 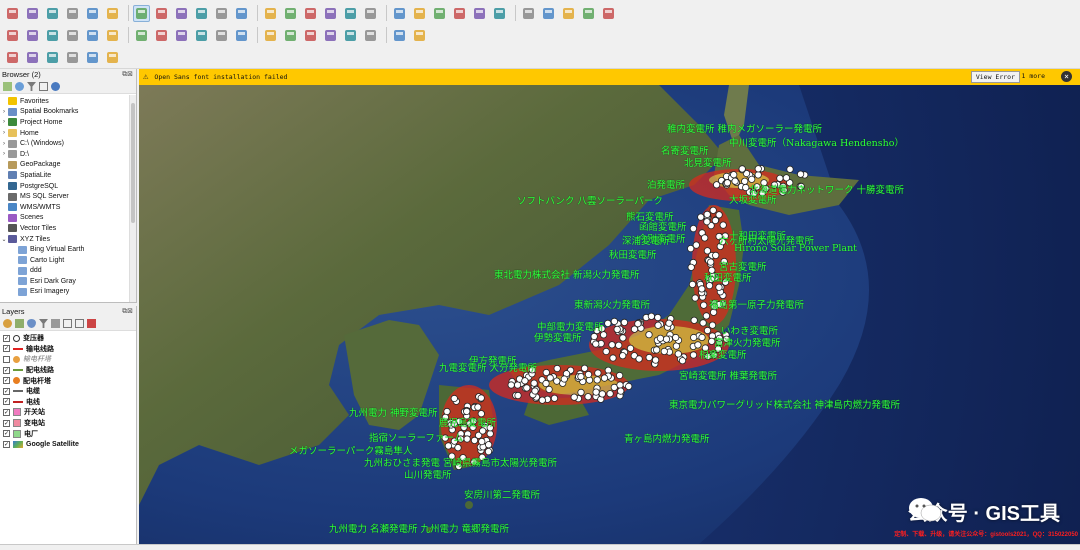 I want to click on browser-item: ddd, so click(x=68, y=271).